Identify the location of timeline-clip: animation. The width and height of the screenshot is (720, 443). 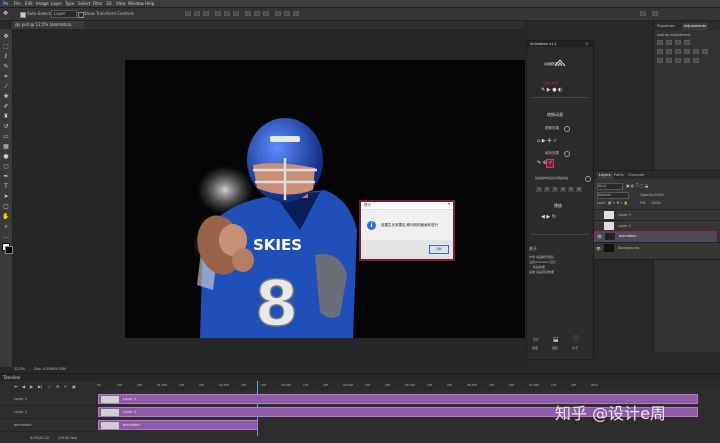
(178, 425).